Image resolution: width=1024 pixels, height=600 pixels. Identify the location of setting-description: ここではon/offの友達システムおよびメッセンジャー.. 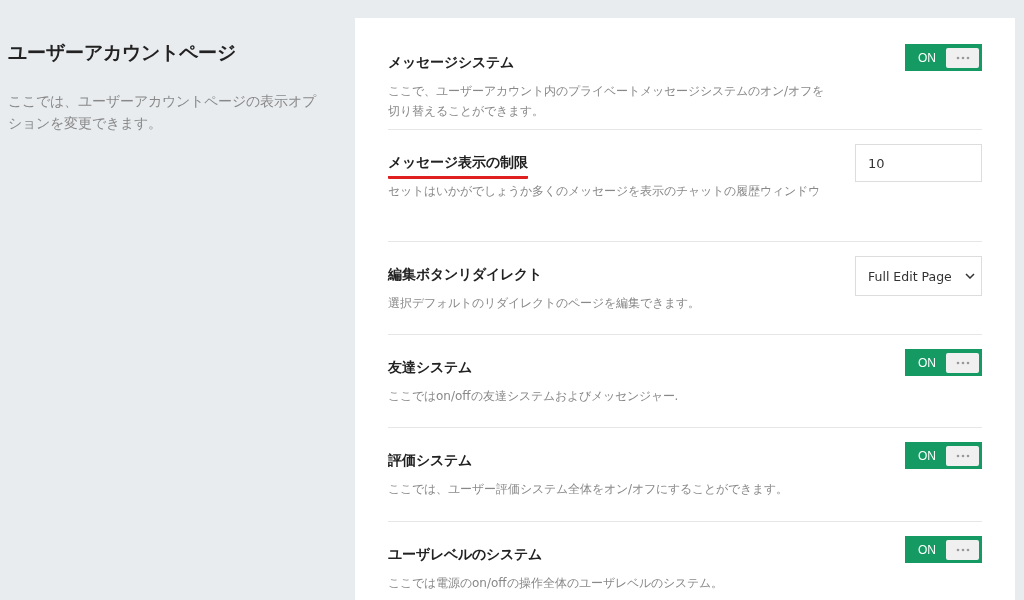
(534, 396).